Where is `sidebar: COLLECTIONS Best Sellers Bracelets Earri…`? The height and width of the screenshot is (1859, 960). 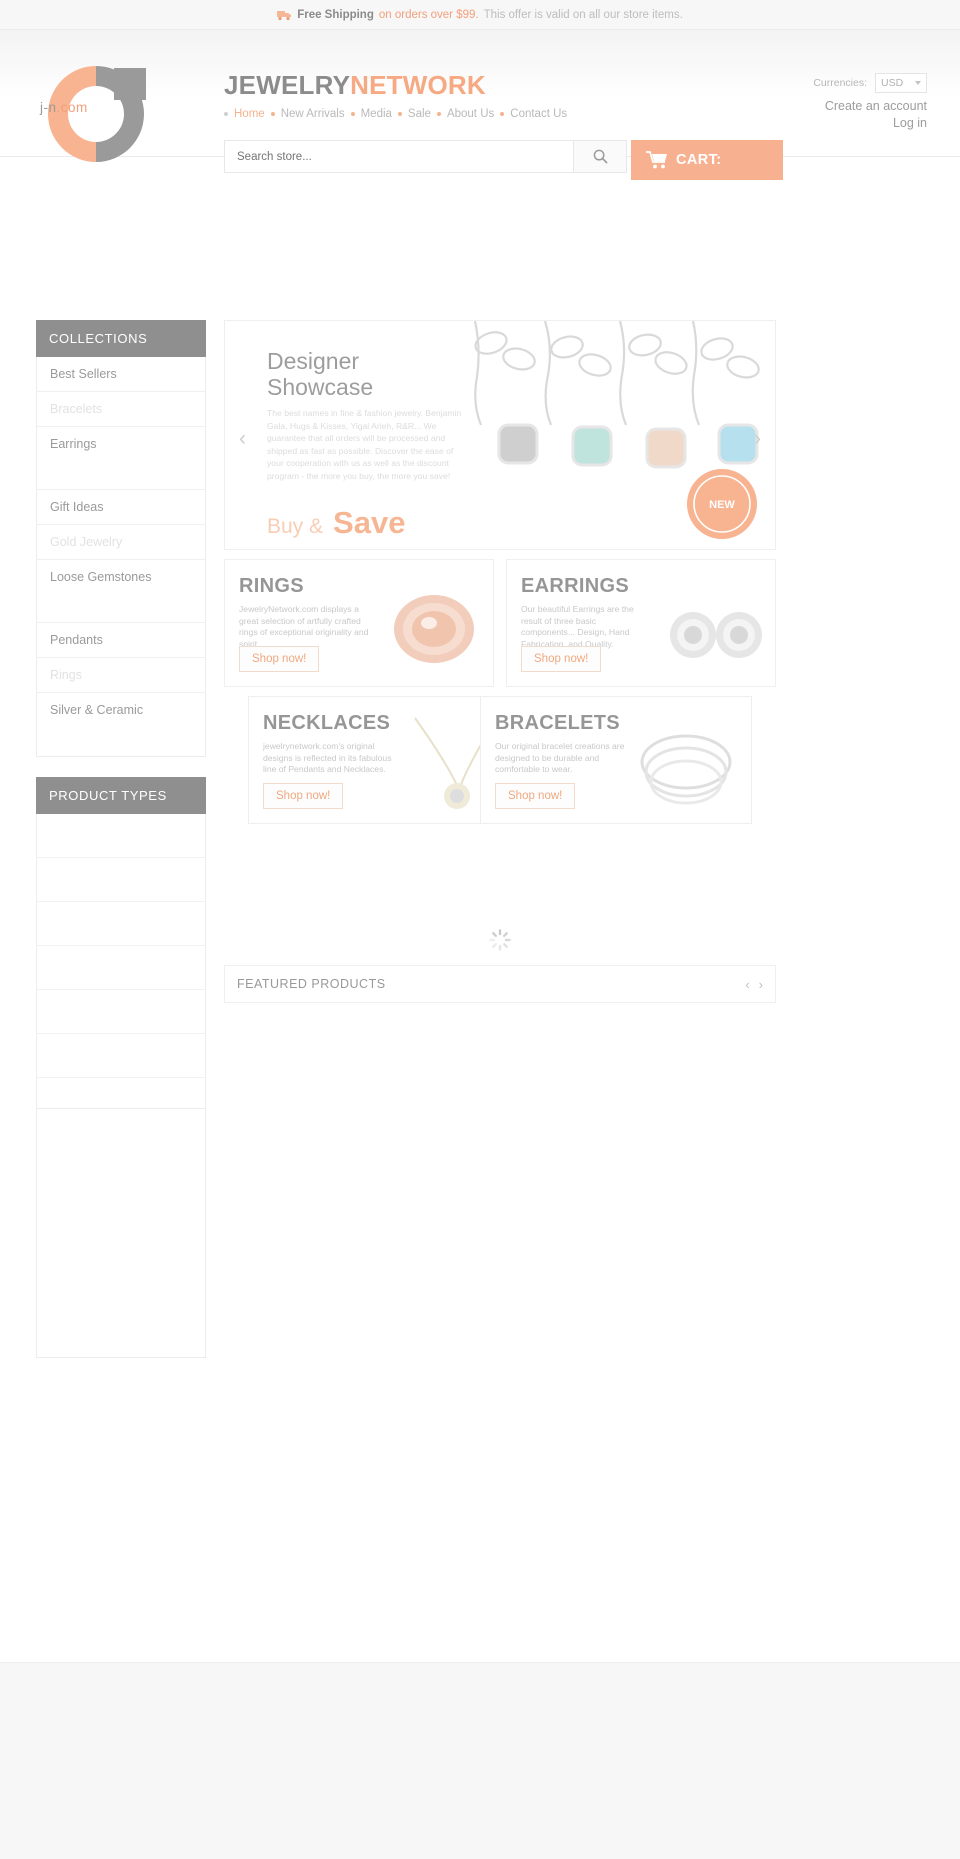
sidebar: COLLECTIONS Best Sellers Bracelets Earri… is located at coordinates (121, 721).